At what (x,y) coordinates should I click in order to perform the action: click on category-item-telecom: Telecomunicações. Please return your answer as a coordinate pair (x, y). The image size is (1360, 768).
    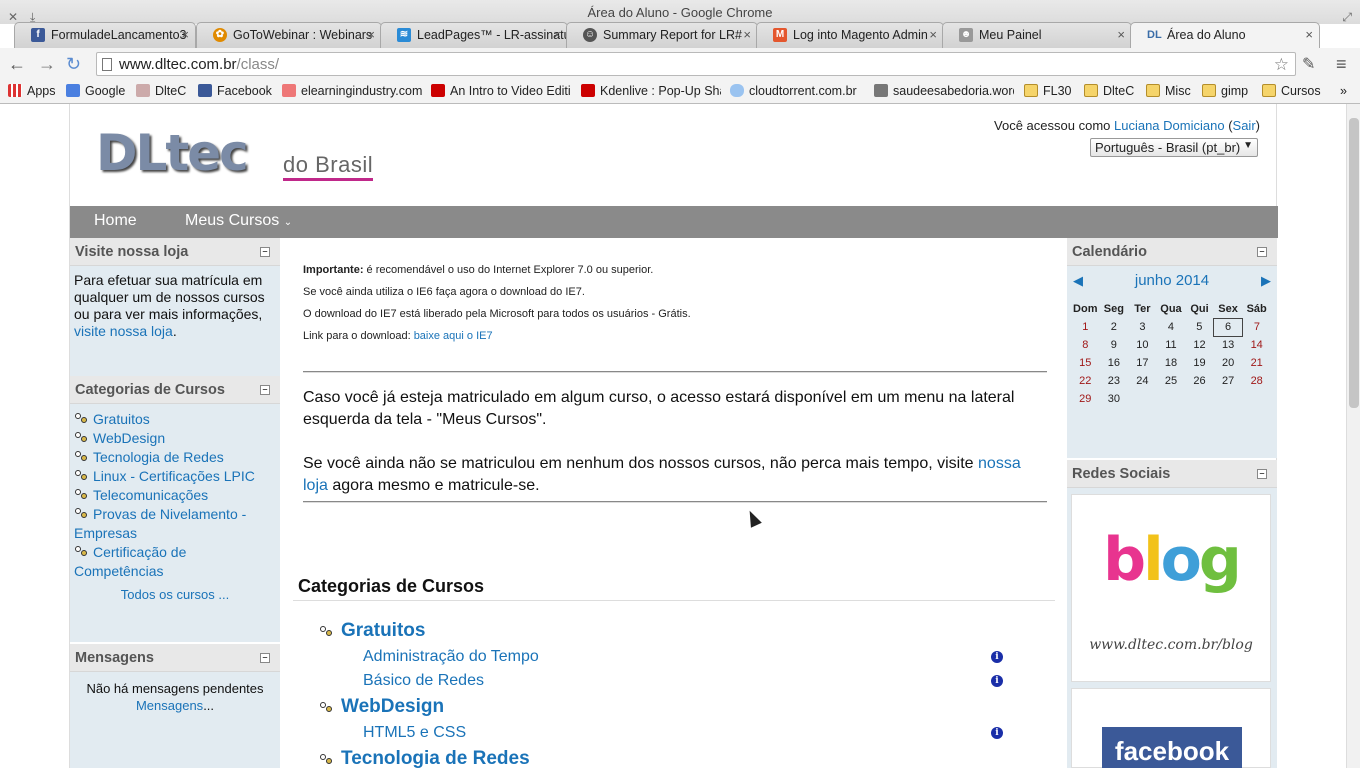
    Looking at the image, I should click on (175, 495).